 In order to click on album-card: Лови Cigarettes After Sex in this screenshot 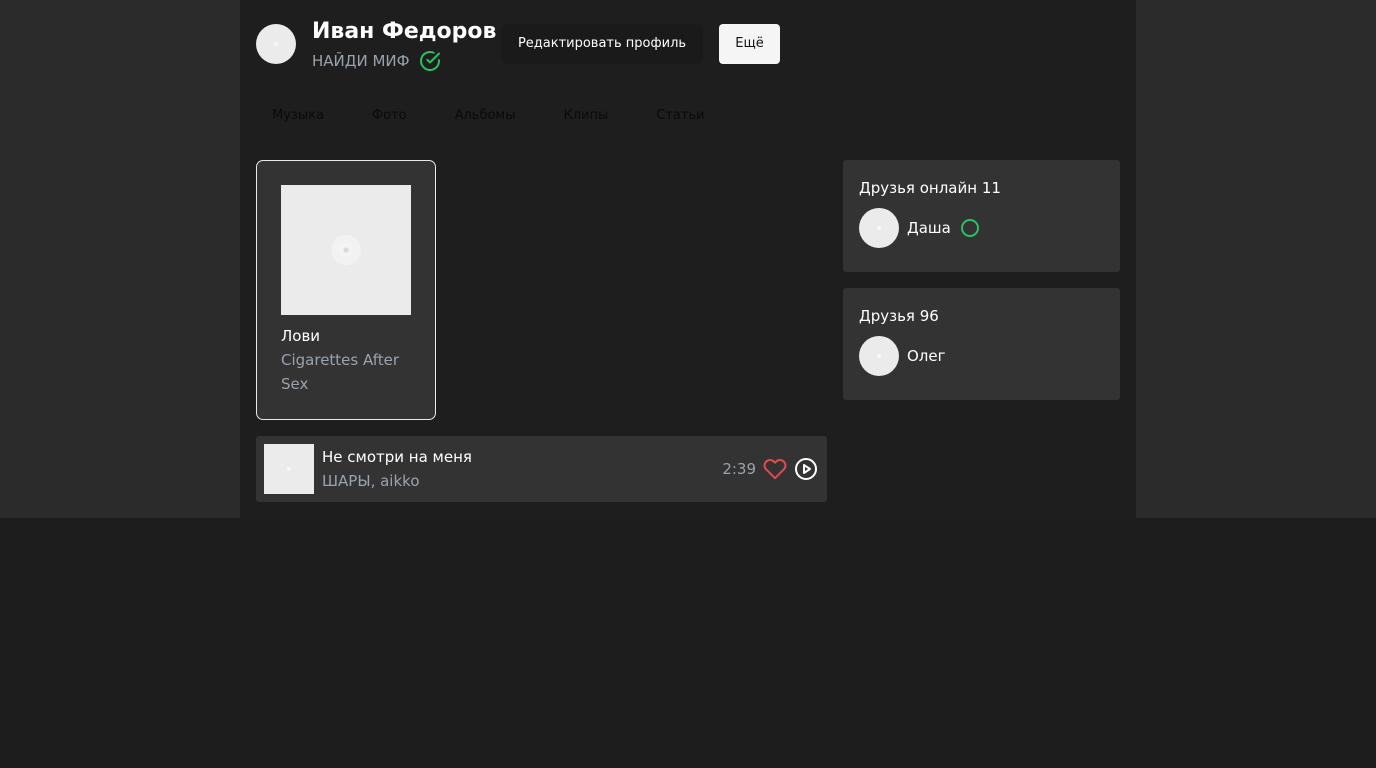, I will do `click(346, 290)`.